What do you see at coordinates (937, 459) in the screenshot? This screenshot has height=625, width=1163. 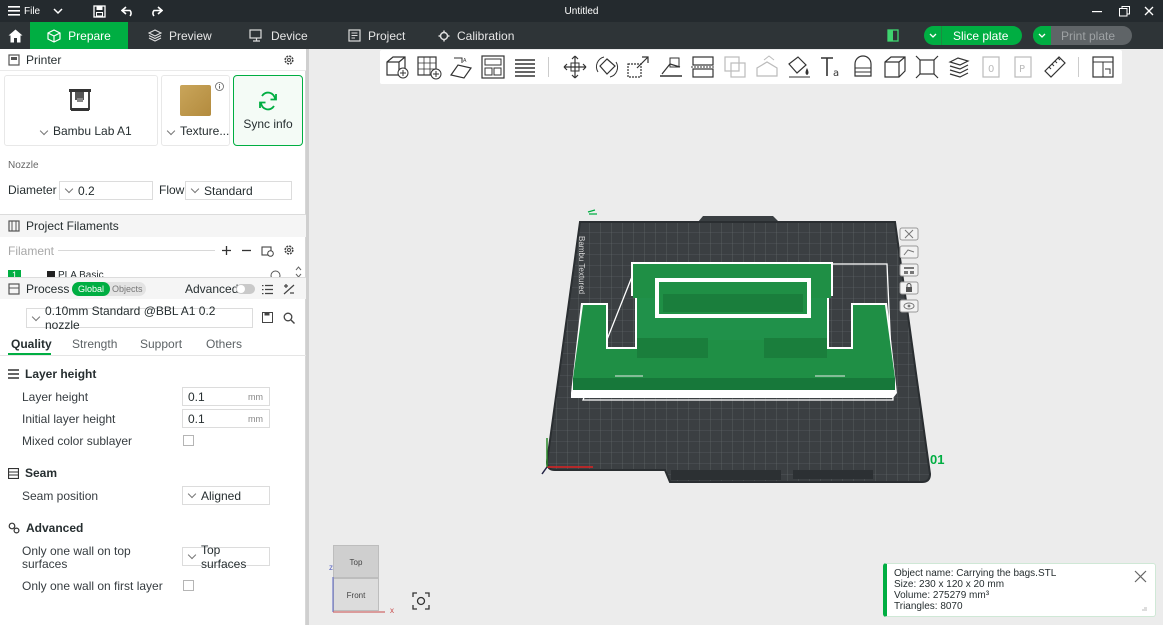 I see `plate-number: 01` at bounding box center [937, 459].